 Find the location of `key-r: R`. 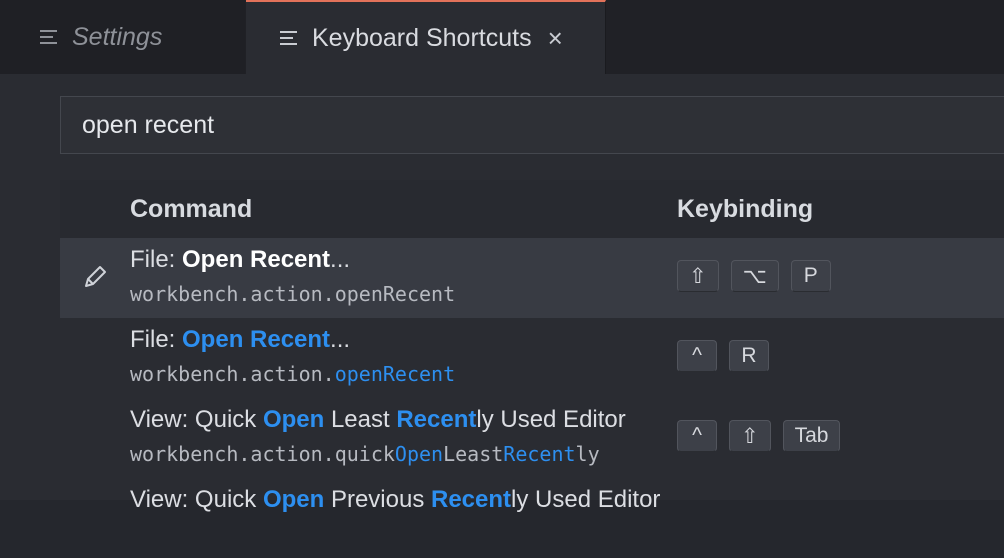

key-r: R is located at coordinates (749, 356).